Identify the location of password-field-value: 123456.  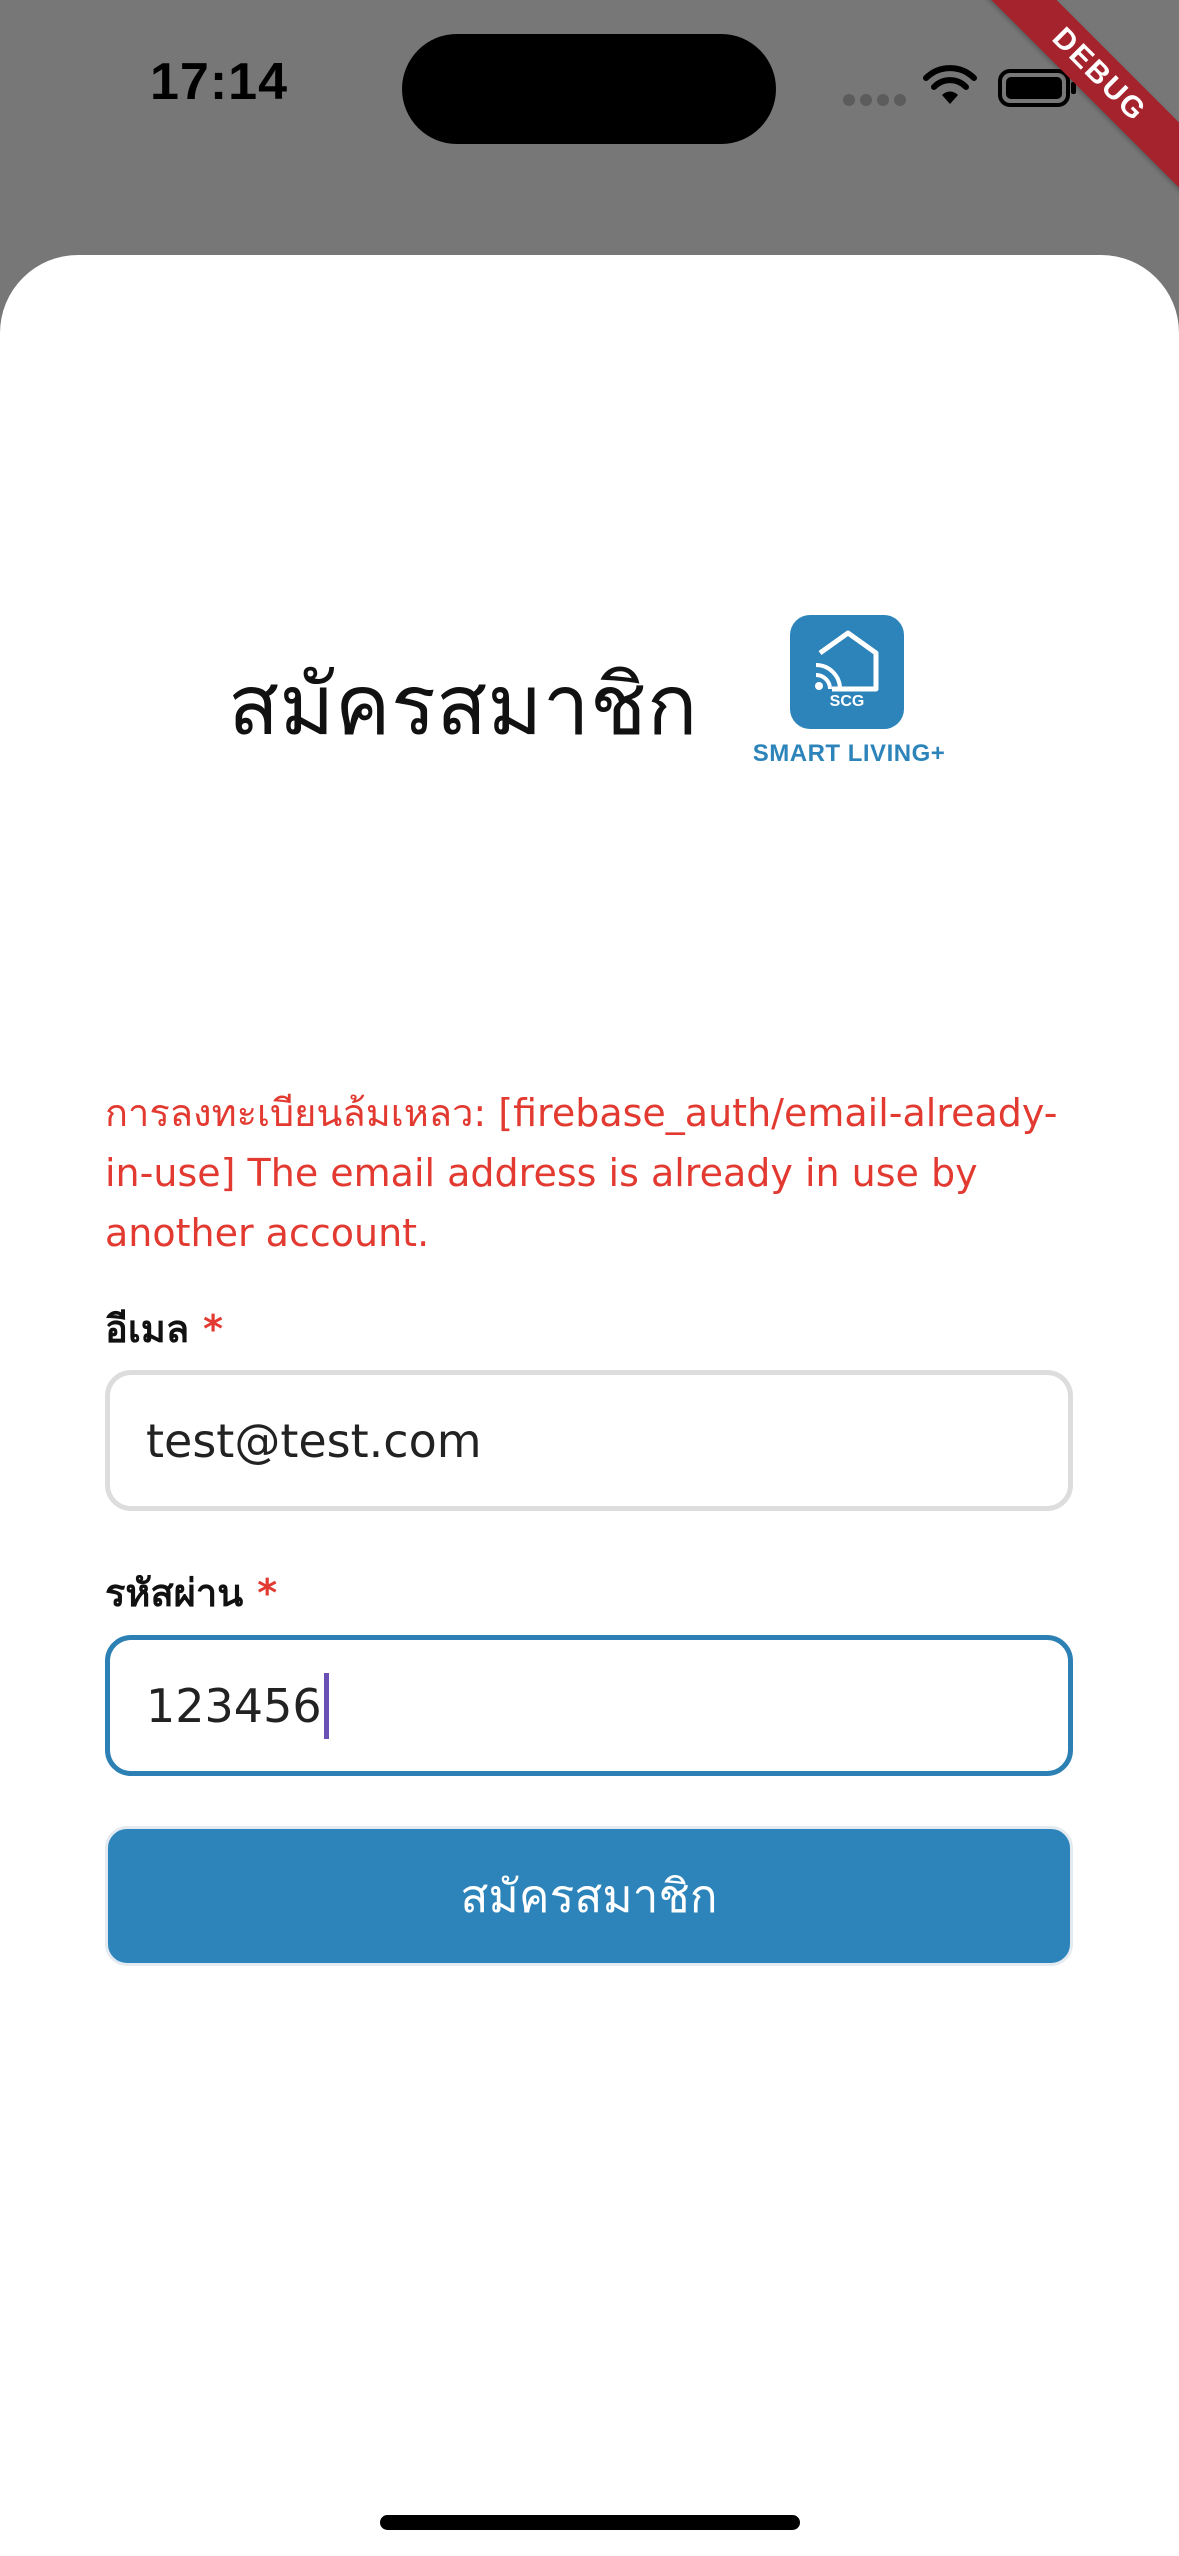
(234, 1705).